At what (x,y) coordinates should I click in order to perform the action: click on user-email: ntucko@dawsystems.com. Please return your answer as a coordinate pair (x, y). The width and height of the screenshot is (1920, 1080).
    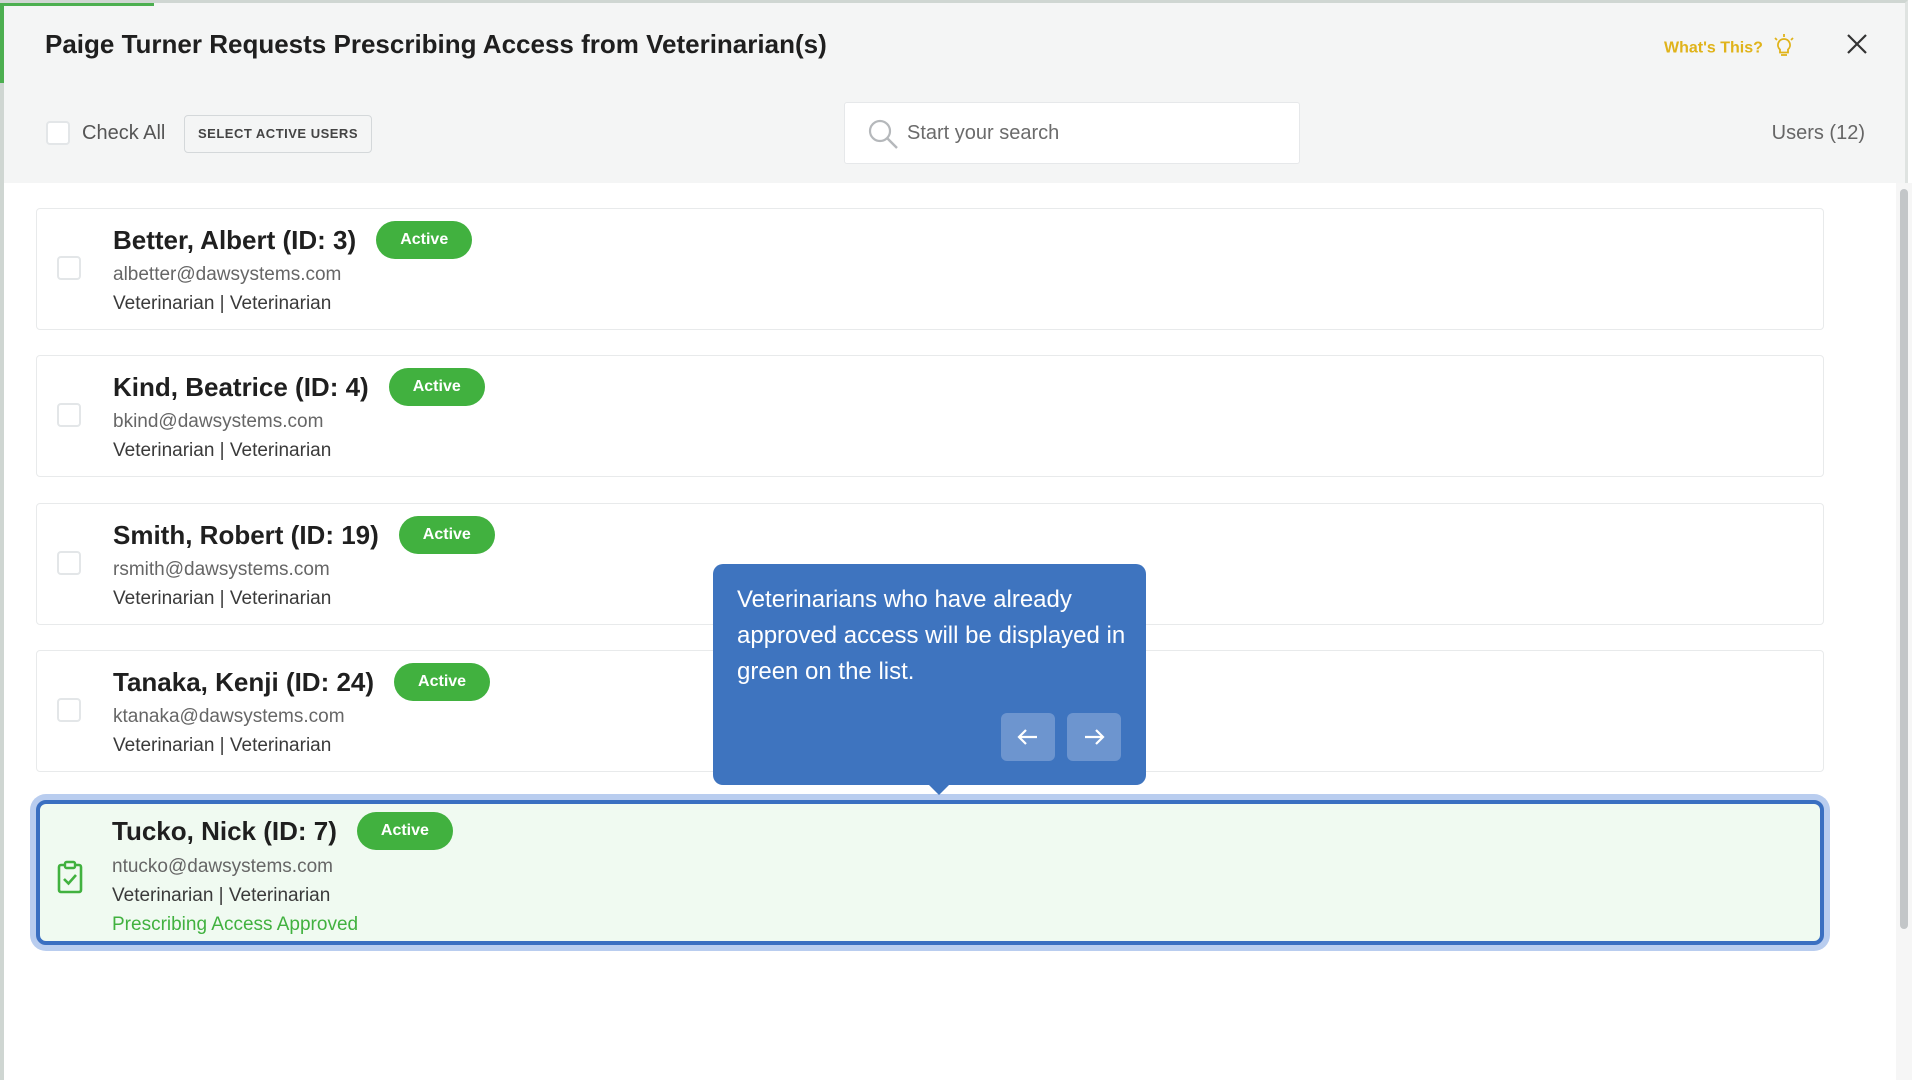
    Looking at the image, I should click on (222, 866).